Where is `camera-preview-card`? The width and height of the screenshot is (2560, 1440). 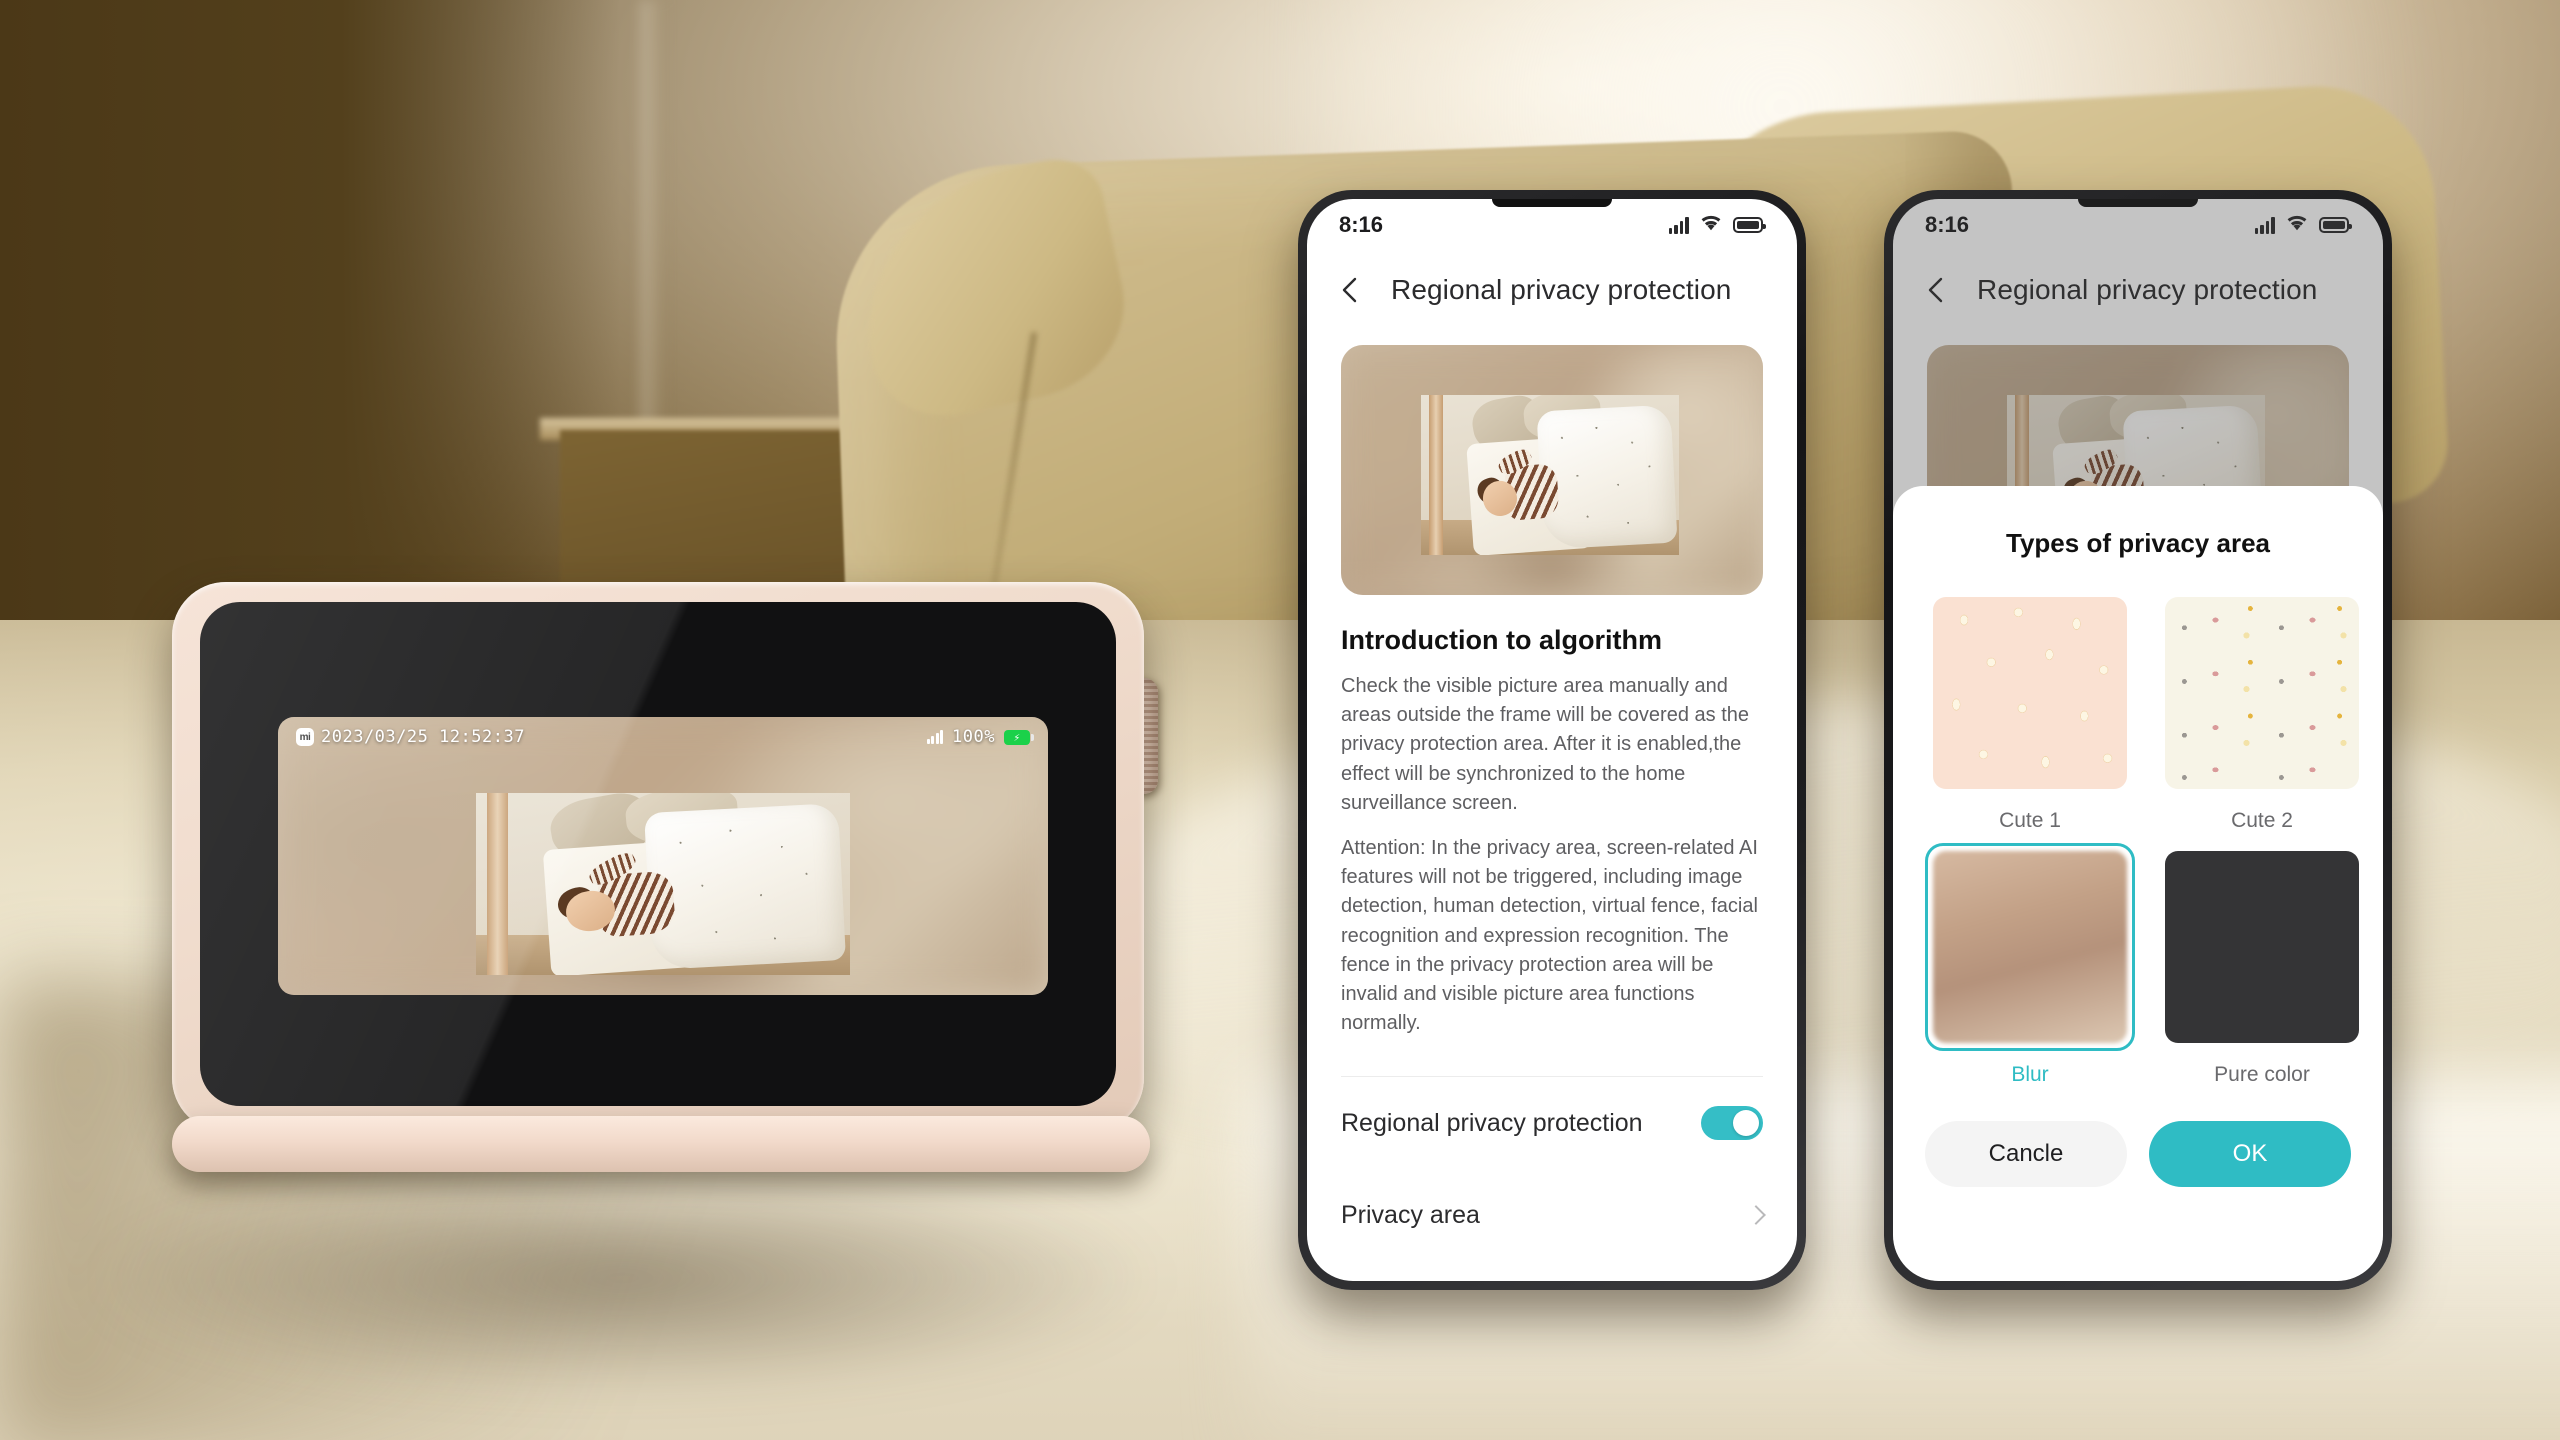
camera-preview-card is located at coordinates (1552, 470).